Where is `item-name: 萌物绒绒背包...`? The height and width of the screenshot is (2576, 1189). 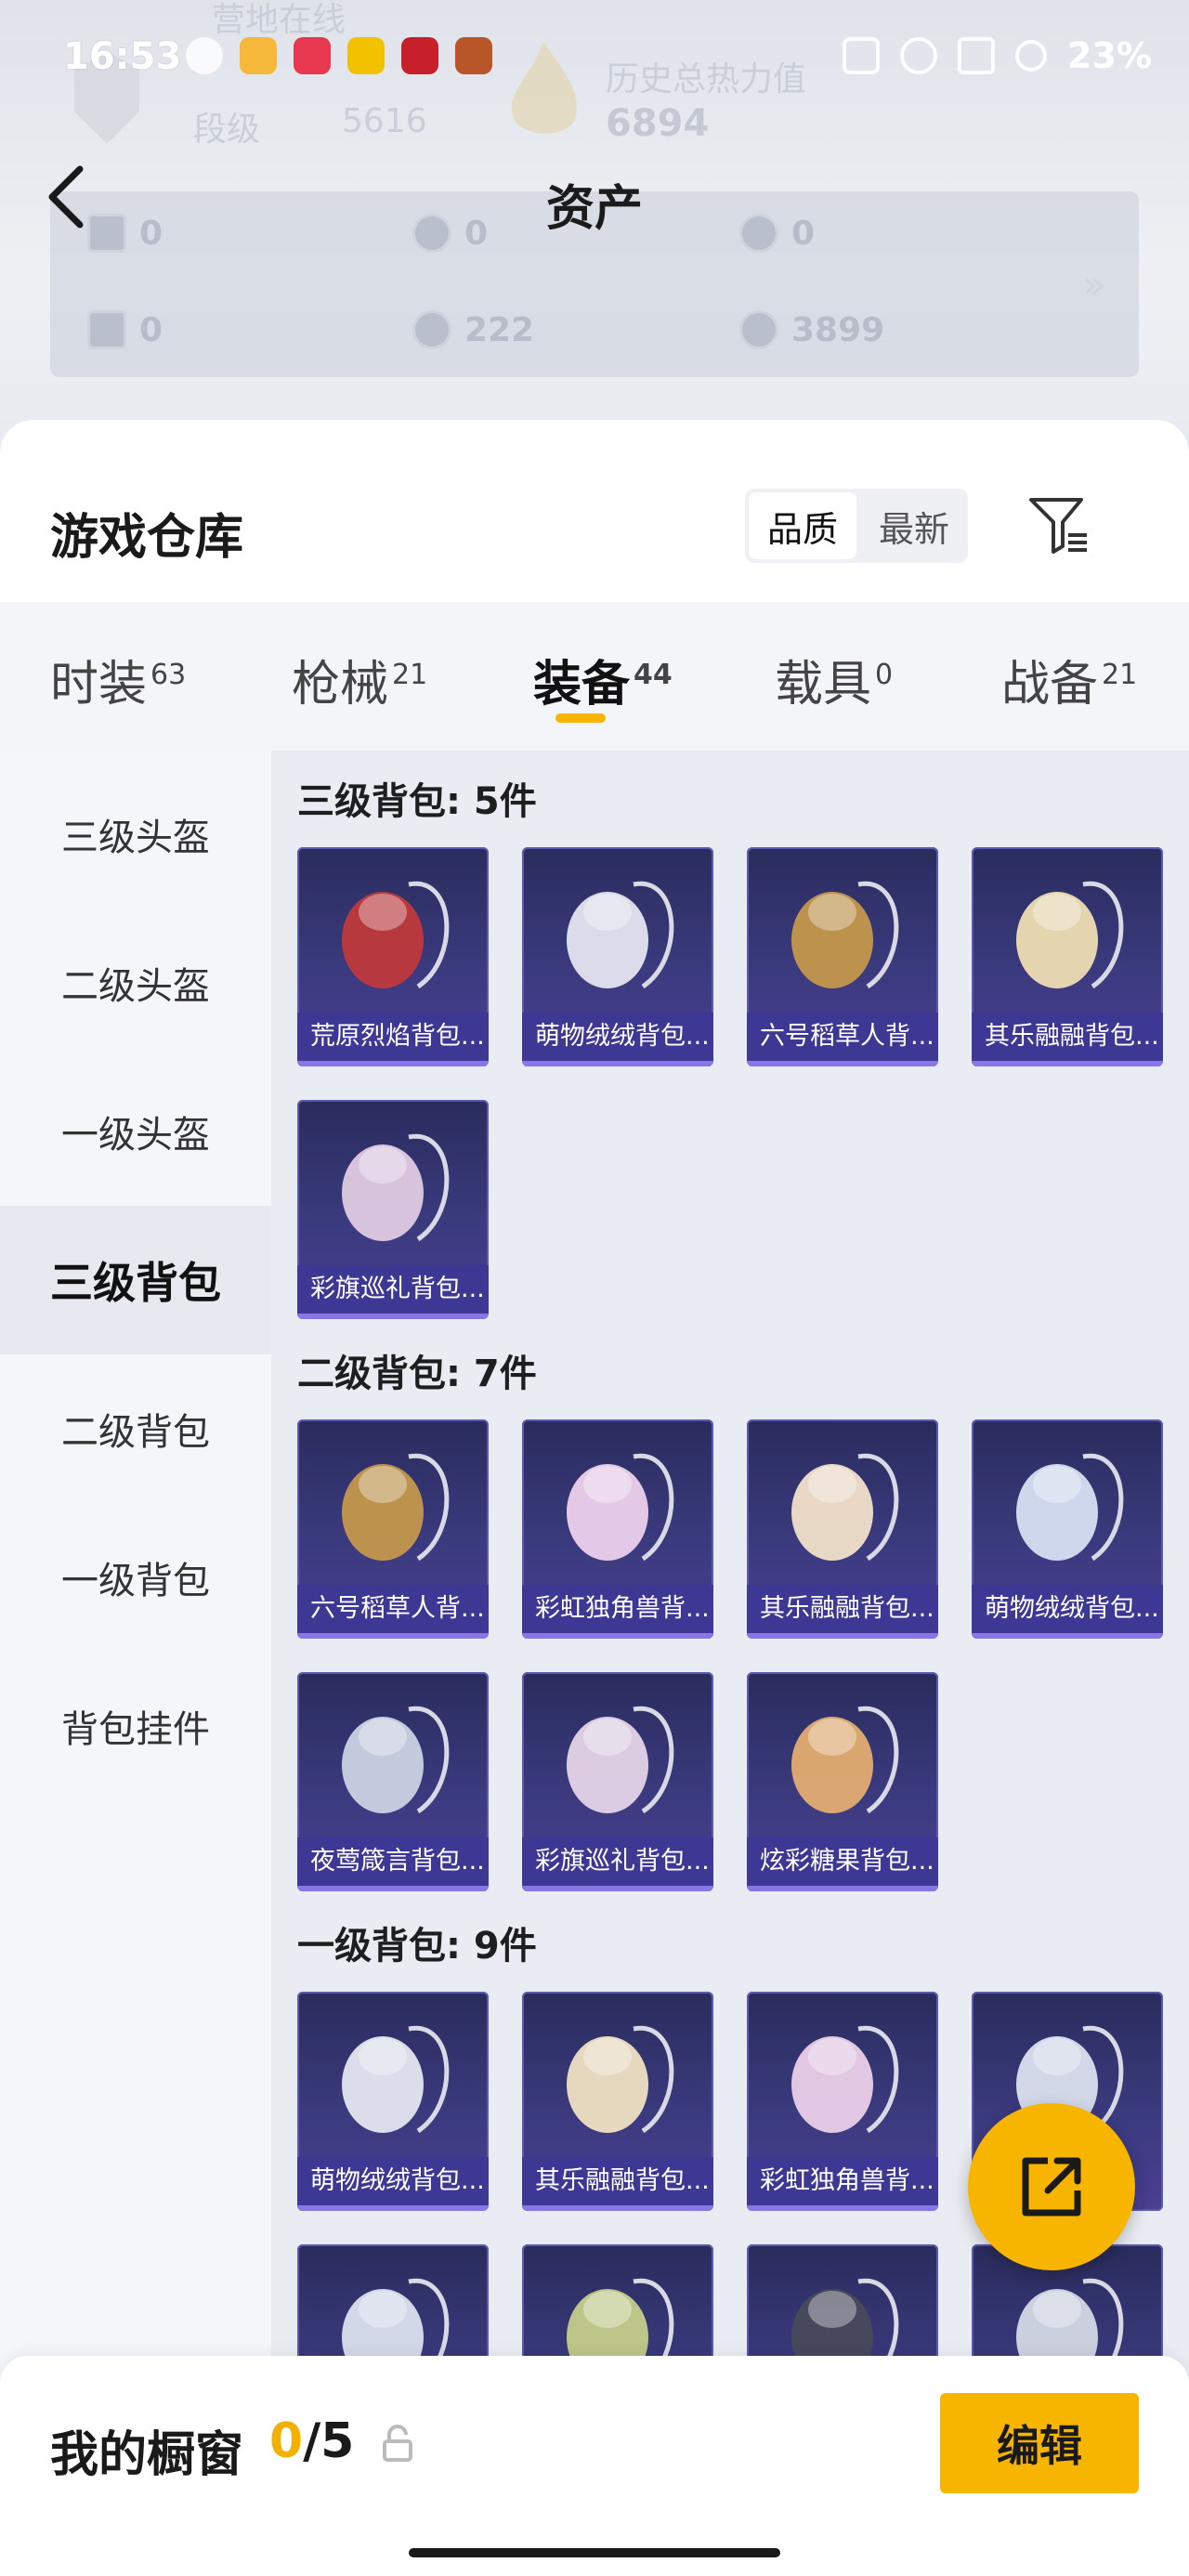
item-name: 萌物绒绒背包... is located at coordinates (617, 1037).